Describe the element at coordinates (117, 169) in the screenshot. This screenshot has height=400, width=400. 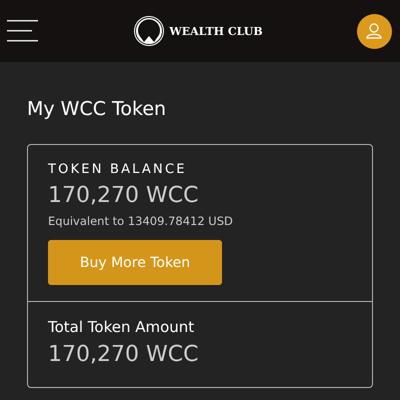
I see `balance-label: TOKEN BALANCE` at that location.